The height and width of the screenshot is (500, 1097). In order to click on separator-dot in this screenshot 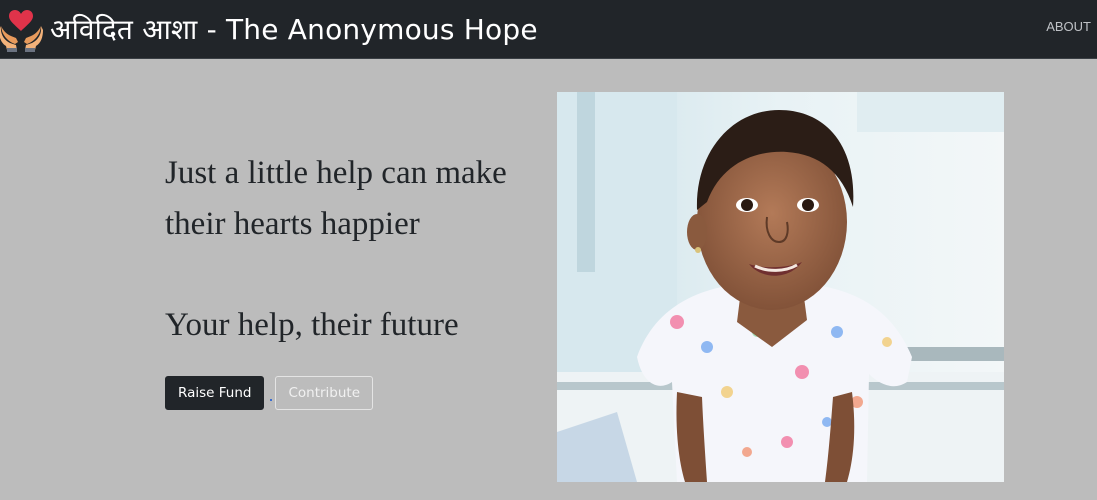, I will do `click(271, 400)`.